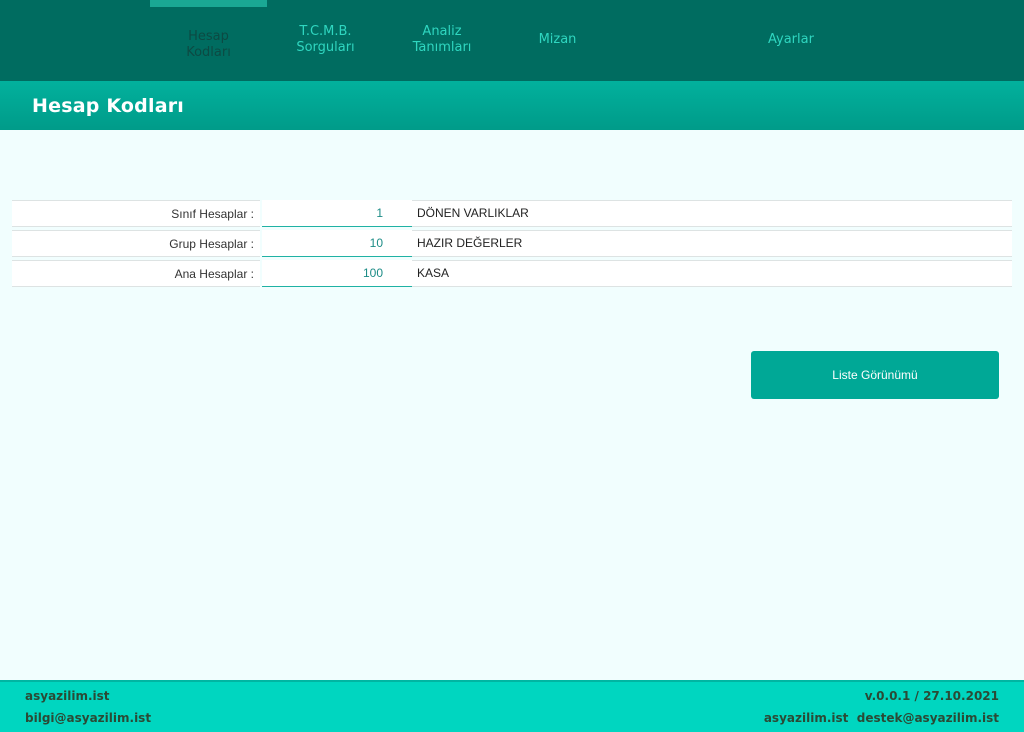  Describe the element at coordinates (67, 696) in the screenshot. I see `footer-site-link: asyazilim.ist` at that location.